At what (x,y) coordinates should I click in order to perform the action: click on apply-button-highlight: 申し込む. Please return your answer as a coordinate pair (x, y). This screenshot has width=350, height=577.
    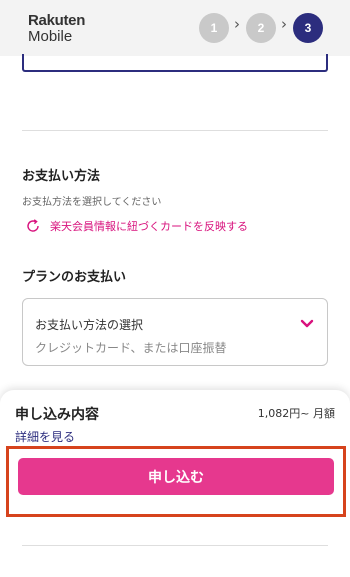
    Looking at the image, I should click on (176, 481).